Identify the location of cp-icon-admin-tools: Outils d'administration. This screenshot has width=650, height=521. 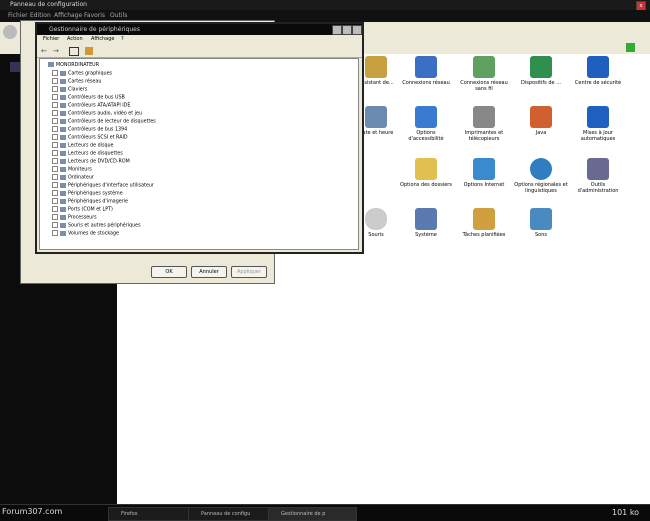
(598, 176).